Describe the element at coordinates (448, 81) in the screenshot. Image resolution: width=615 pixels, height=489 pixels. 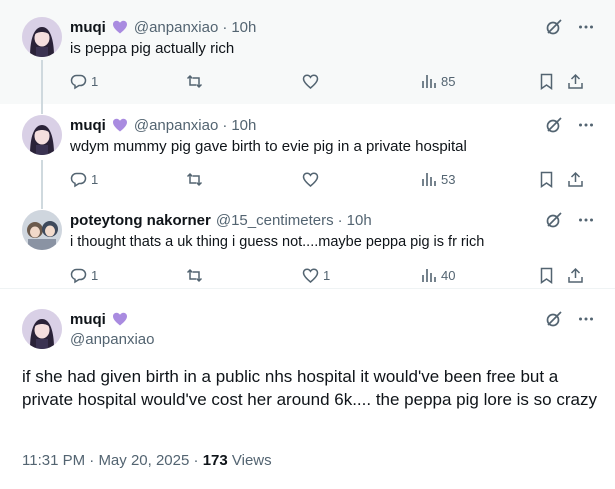
I see `views-count: 85` at that location.